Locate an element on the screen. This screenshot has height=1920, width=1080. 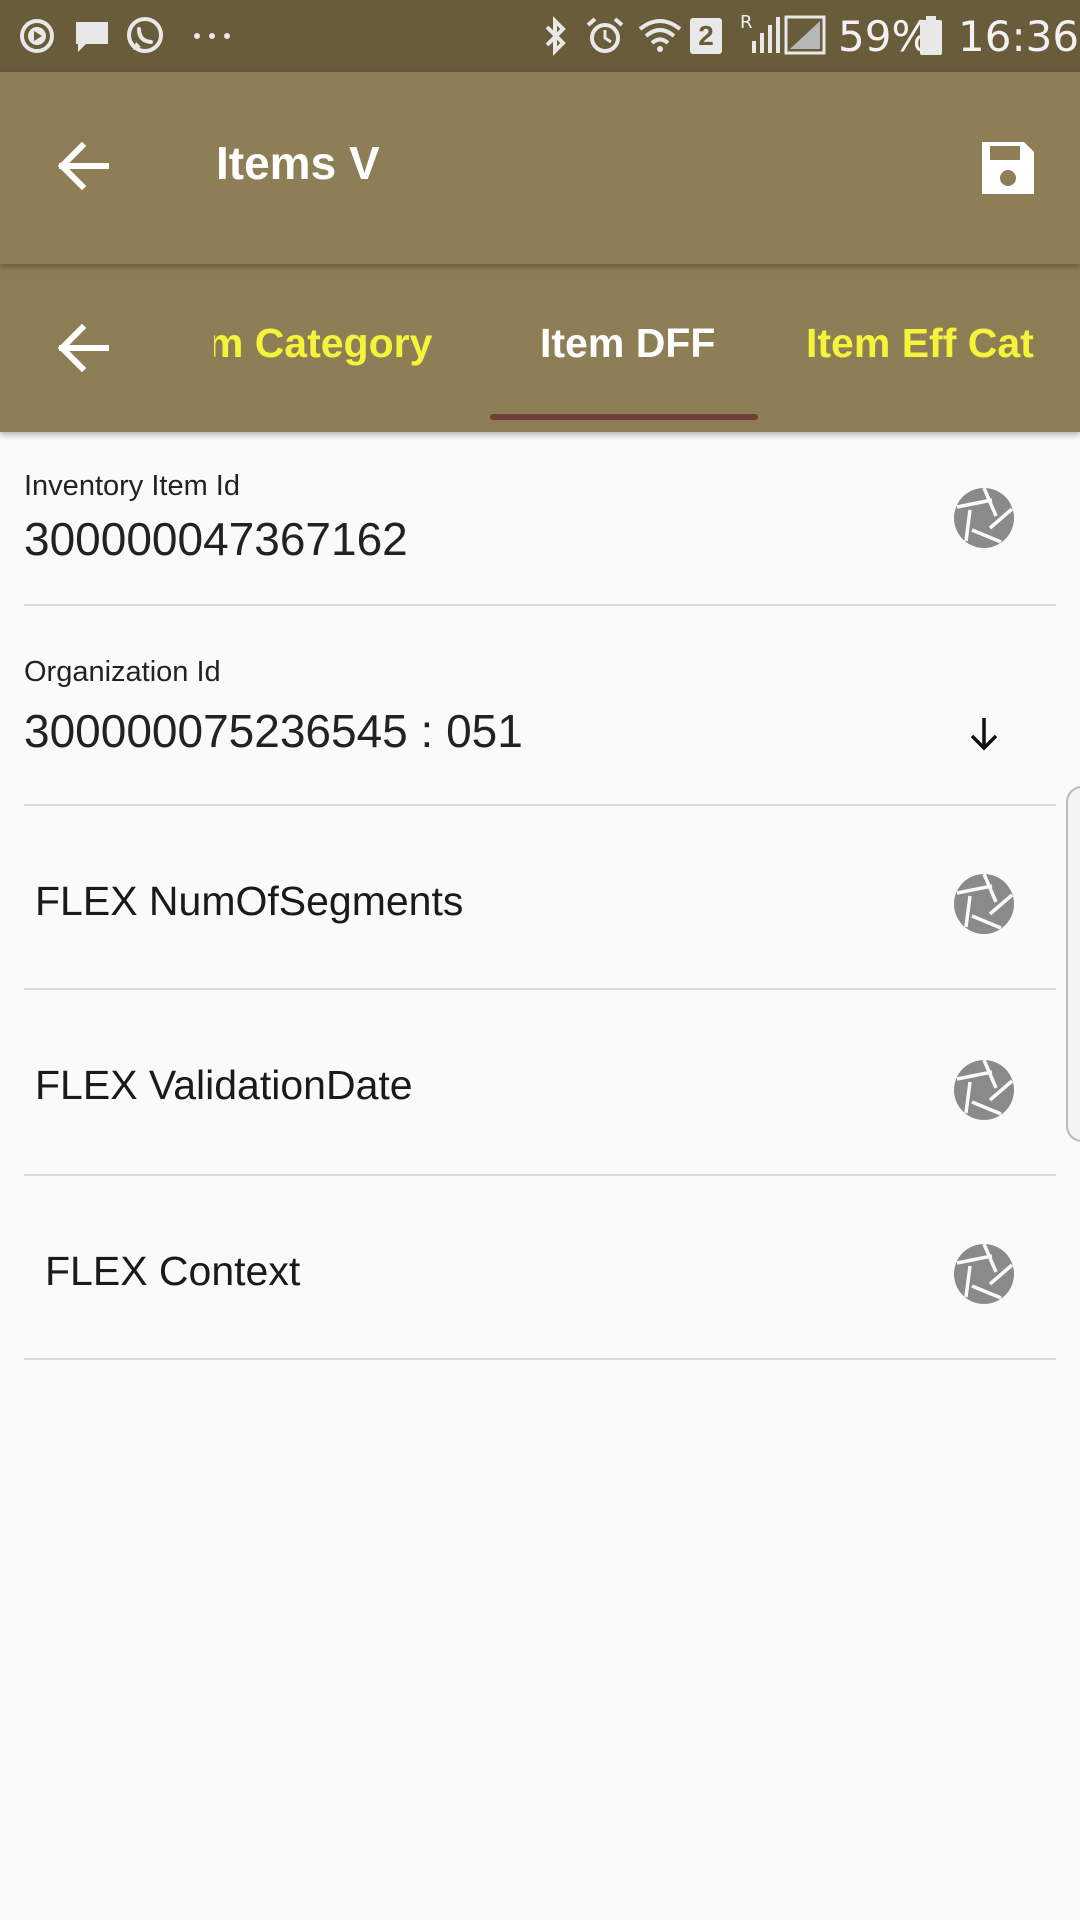
status-bar: 2 R 59% 16:36 is located at coordinates (540, 36).